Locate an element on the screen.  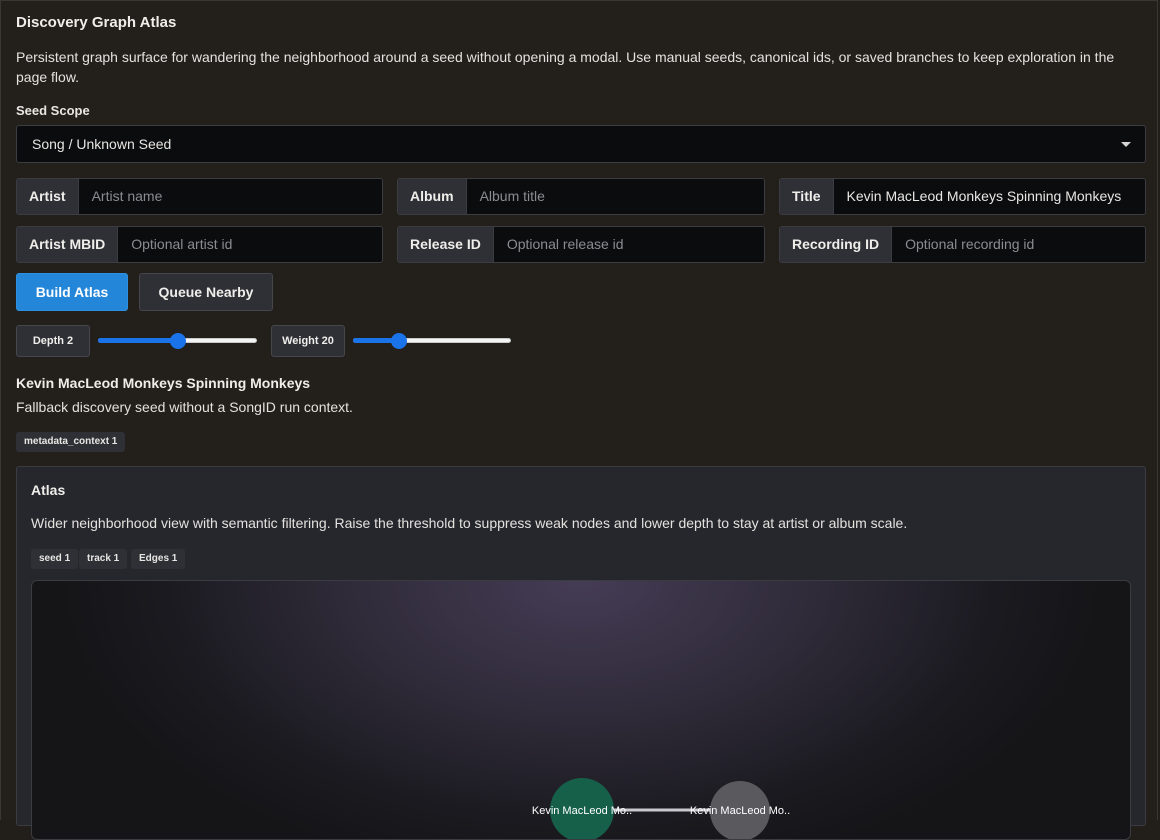
atlas-tag-seed: seed 1 is located at coordinates (55, 559).